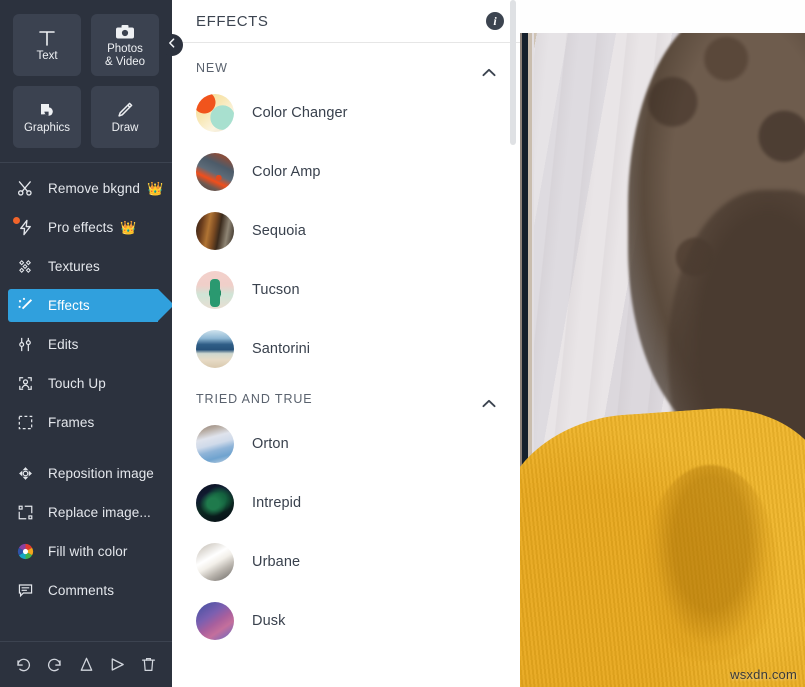 The width and height of the screenshot is (805, 687). I want to click on chevron-left-icon, so click(172, 45).